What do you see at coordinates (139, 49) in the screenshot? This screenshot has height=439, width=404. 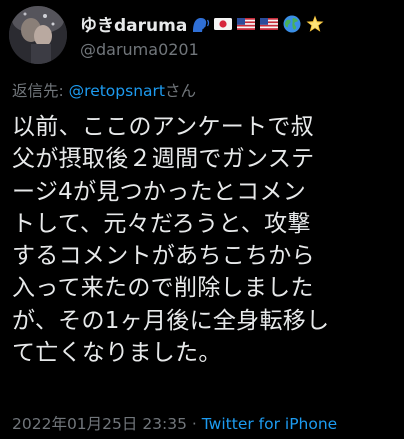 I see `user-handle: @daruma0201` at bounding box center [139, 49].